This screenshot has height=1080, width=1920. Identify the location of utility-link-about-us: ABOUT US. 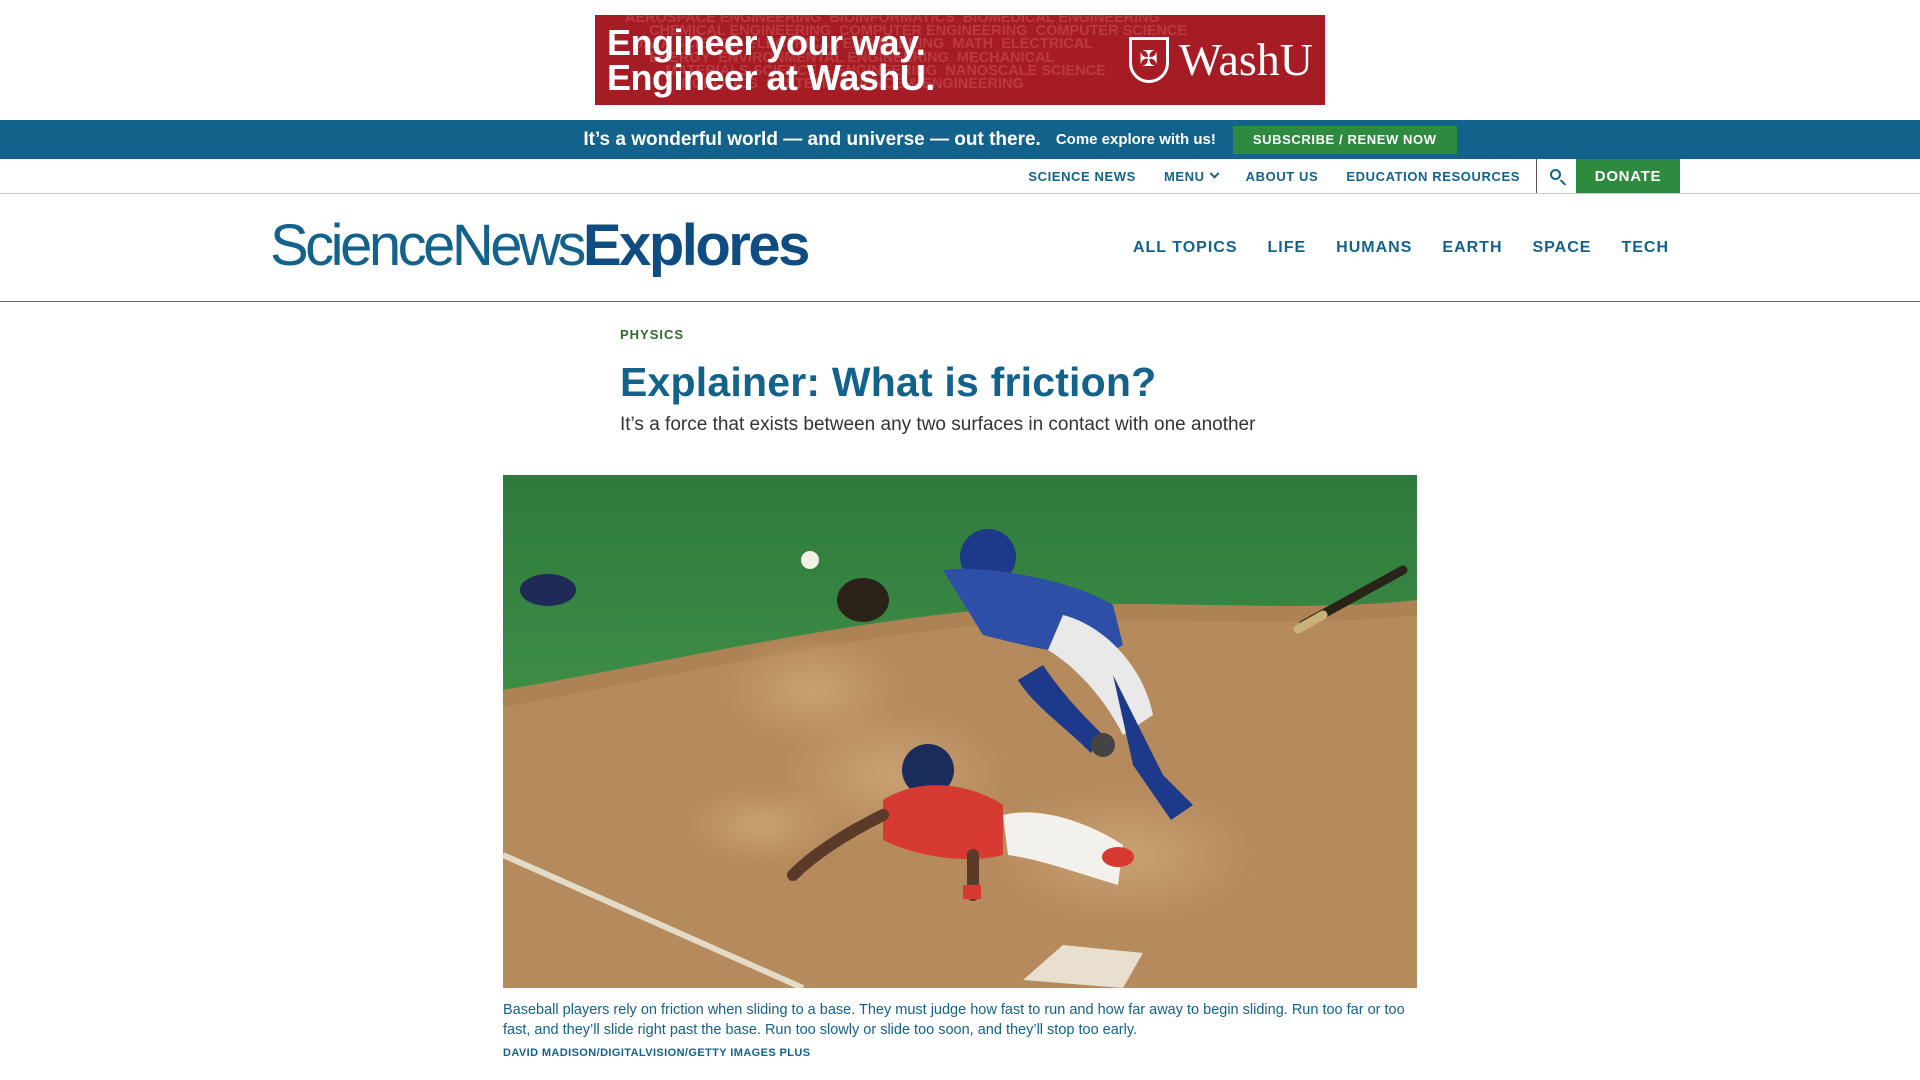
(1282, 176).